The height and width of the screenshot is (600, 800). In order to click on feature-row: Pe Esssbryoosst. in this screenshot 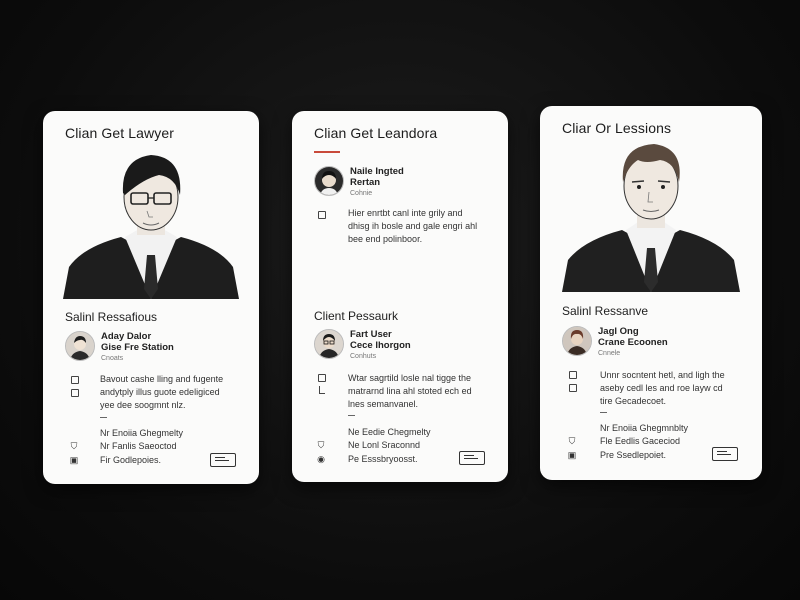, I will do `click(383, 459)`.